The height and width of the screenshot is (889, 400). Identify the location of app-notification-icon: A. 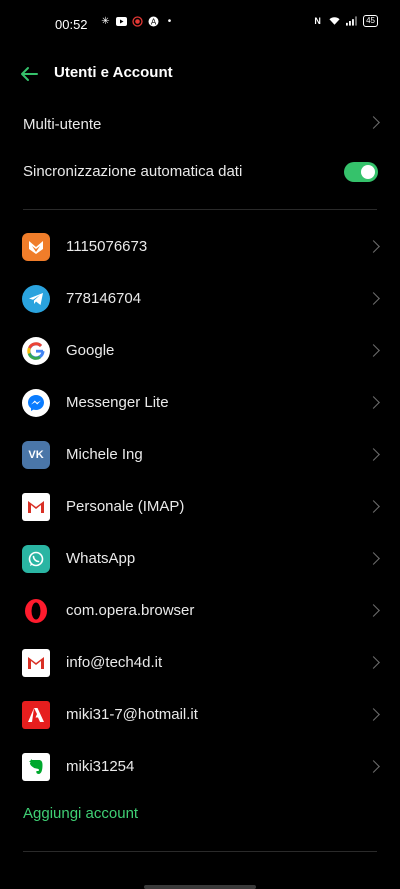
(153, 21).